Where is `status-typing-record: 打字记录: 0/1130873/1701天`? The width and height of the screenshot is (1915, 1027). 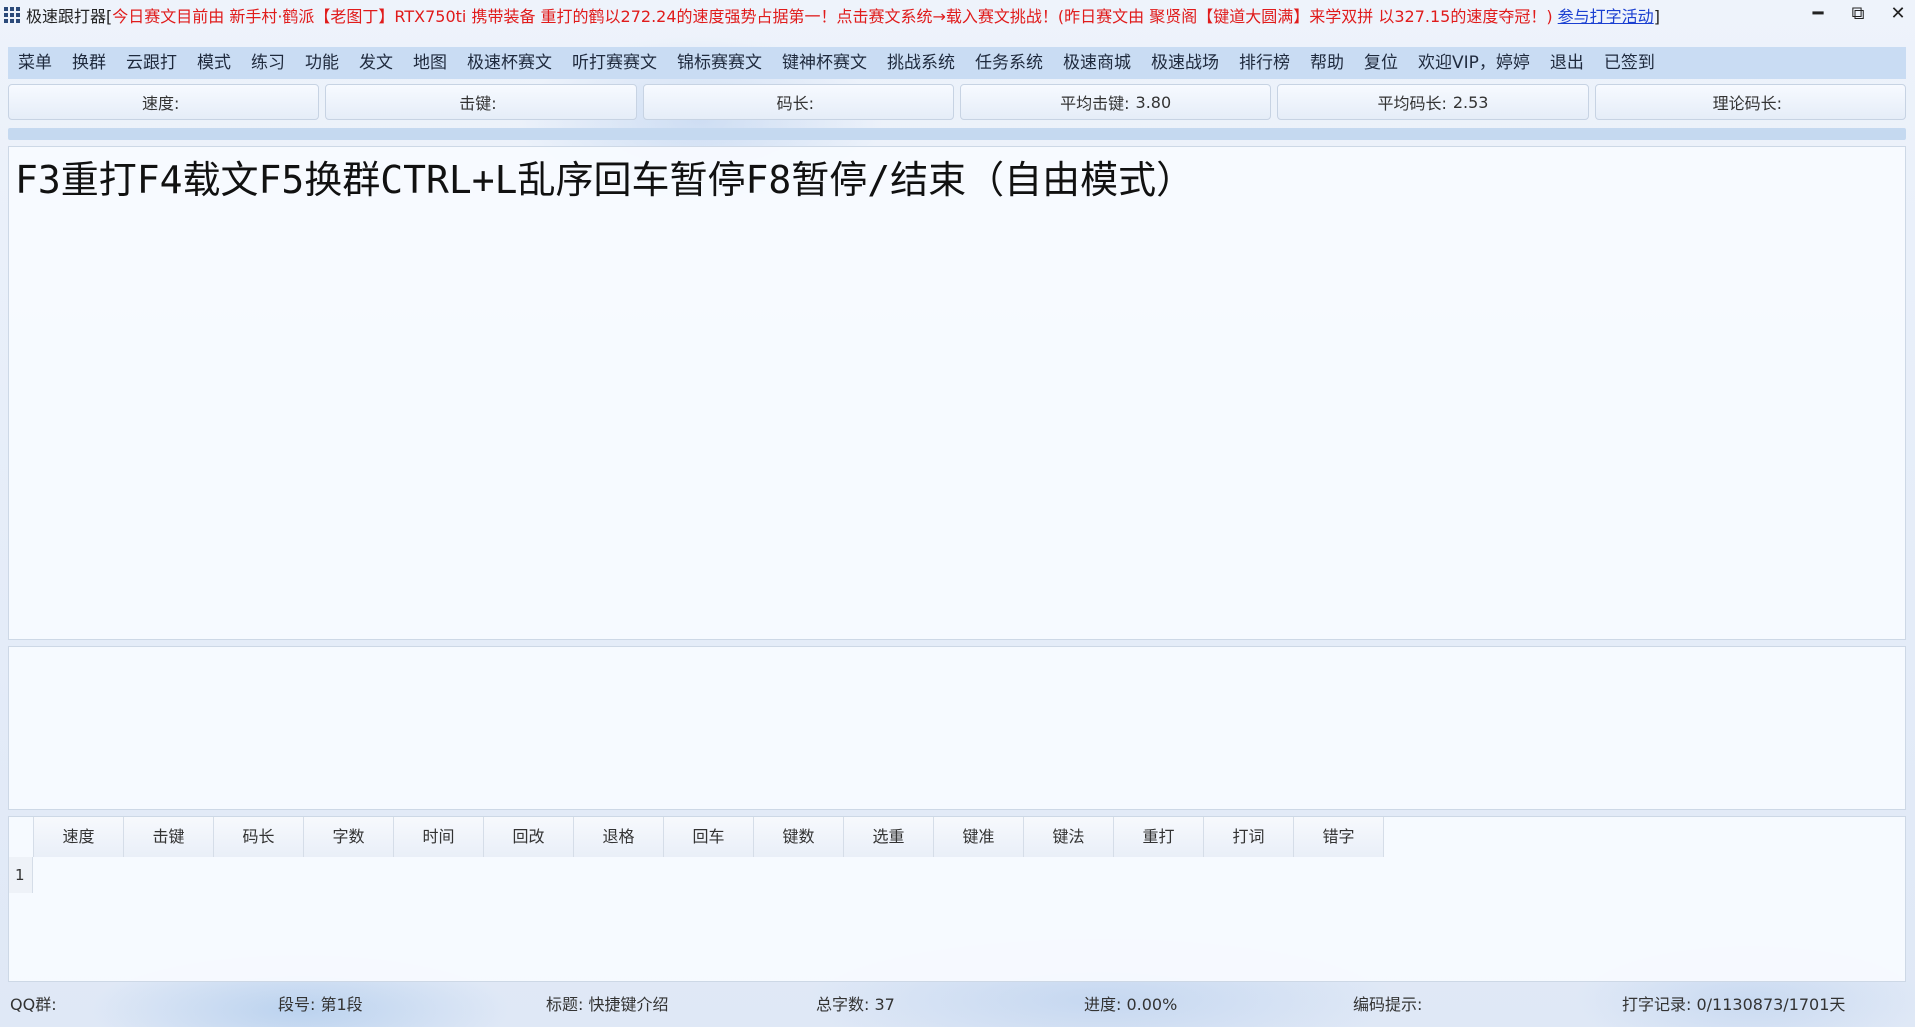 status-typing-record: 打字记录: 0/1130873/1701天 is located at coordinates (1734, 1004).